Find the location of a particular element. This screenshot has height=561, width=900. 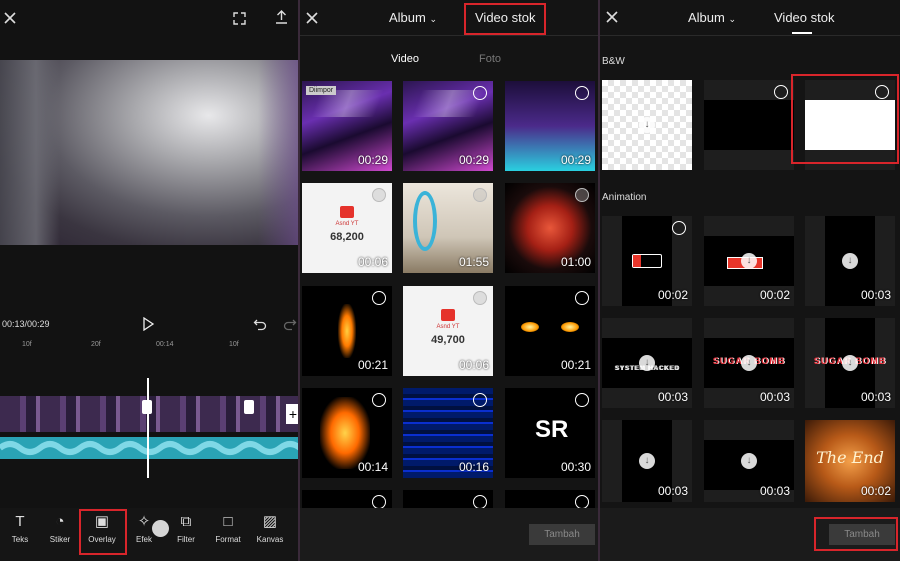

tool-canvas: ▨ Kanvas is located at coordinates (270, 533).